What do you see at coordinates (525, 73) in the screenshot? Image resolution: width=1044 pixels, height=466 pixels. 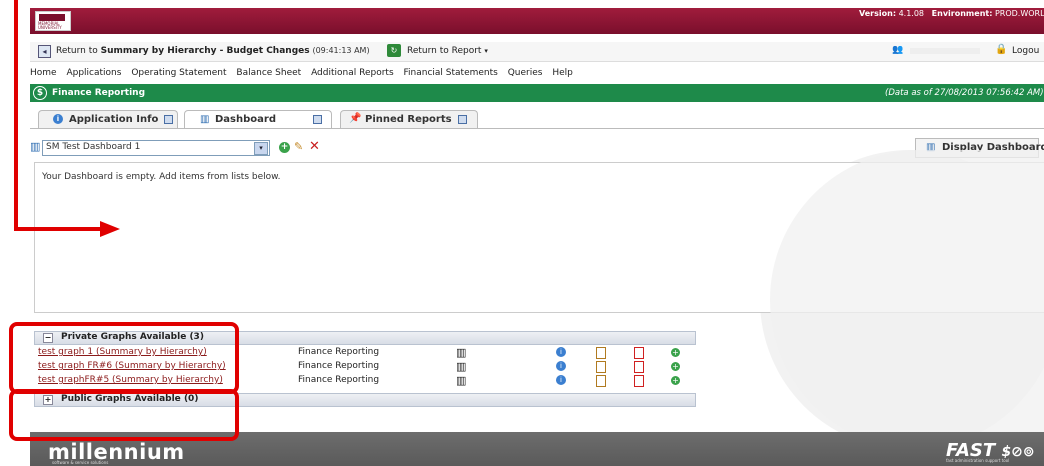 I see `menu-queries: Queries` at bounding box center [525, 73].